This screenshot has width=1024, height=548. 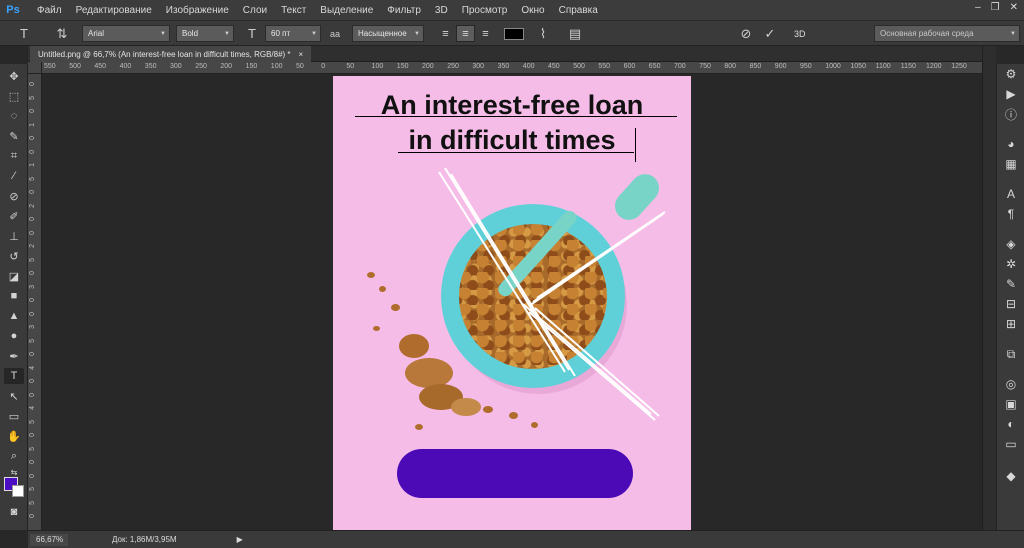 I want to click on brush-tool-icon: ✐, so click(x=14, y=216).